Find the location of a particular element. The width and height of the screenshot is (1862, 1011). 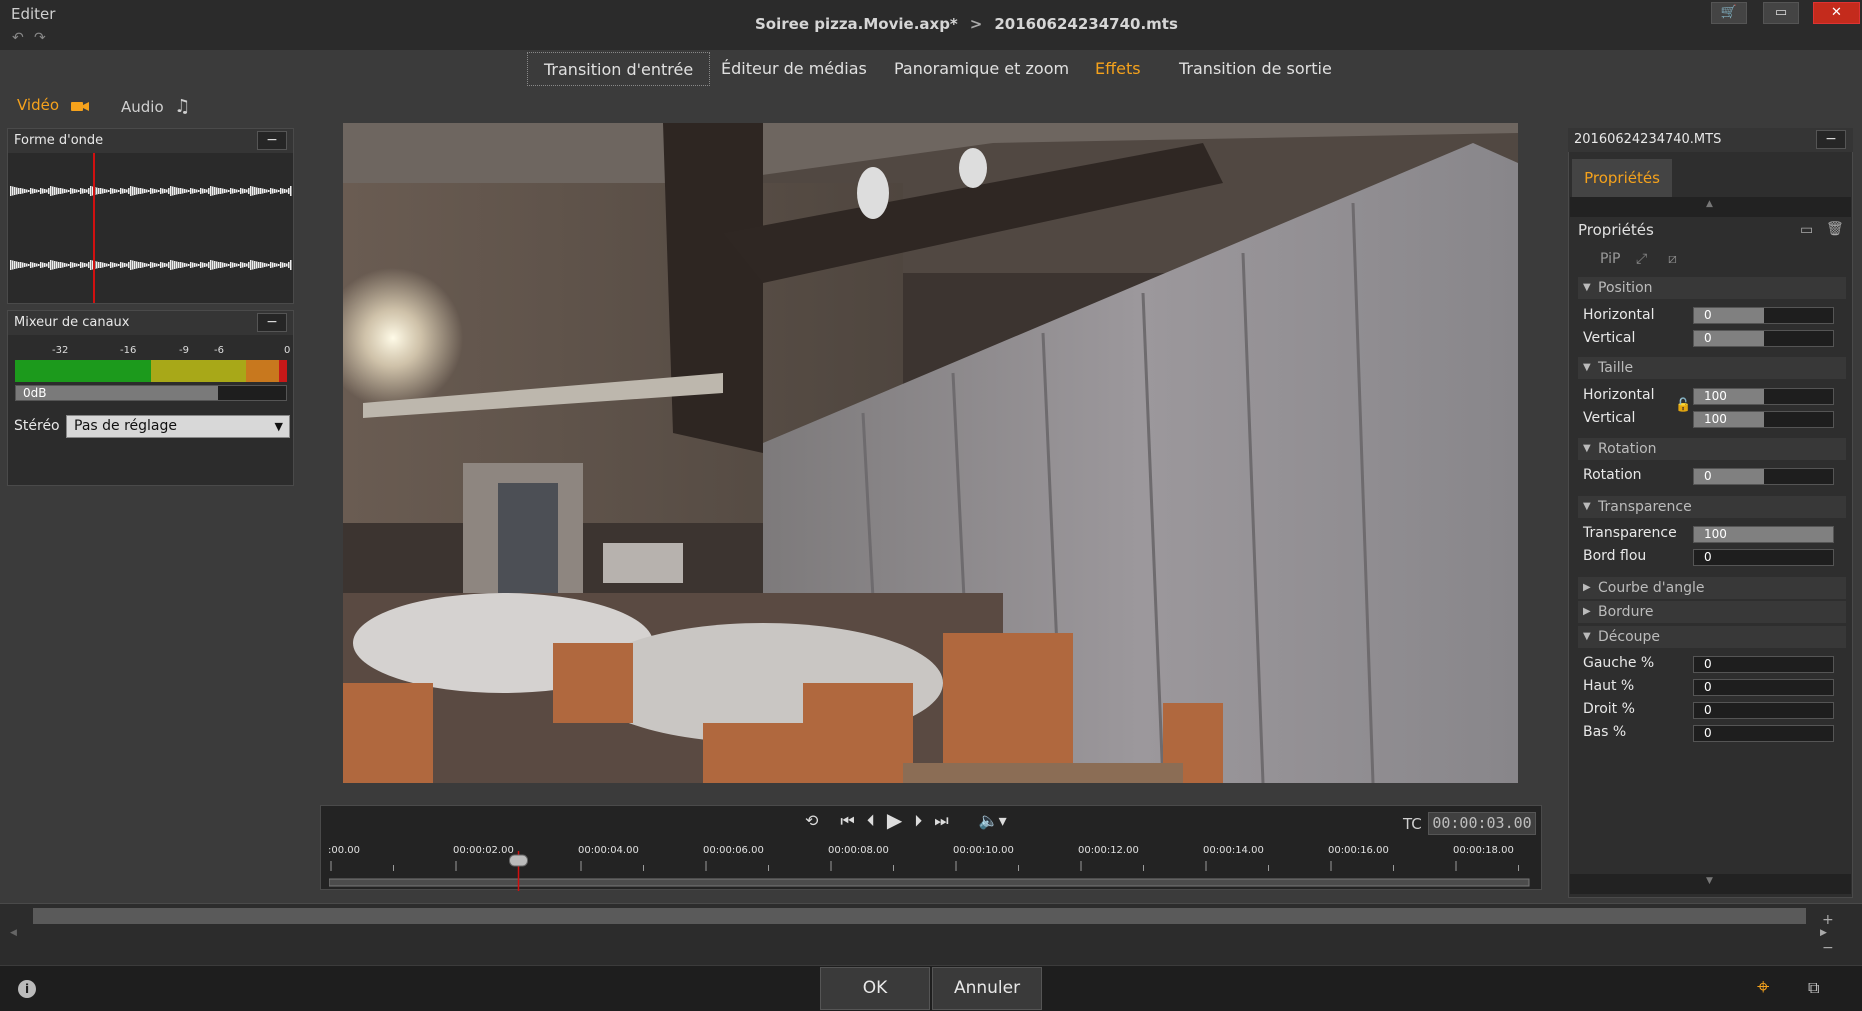

redo-icon: ↷ is located at coordinates (40, 38).